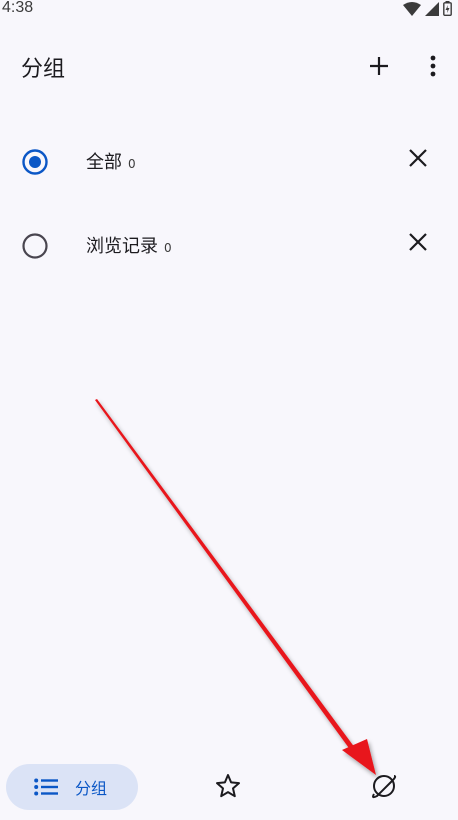 The width and height of the screenshot is (458, 820). Describe the element at coordinates (104, 162) in the screenshot. I see `group-name: 全部` at that location.